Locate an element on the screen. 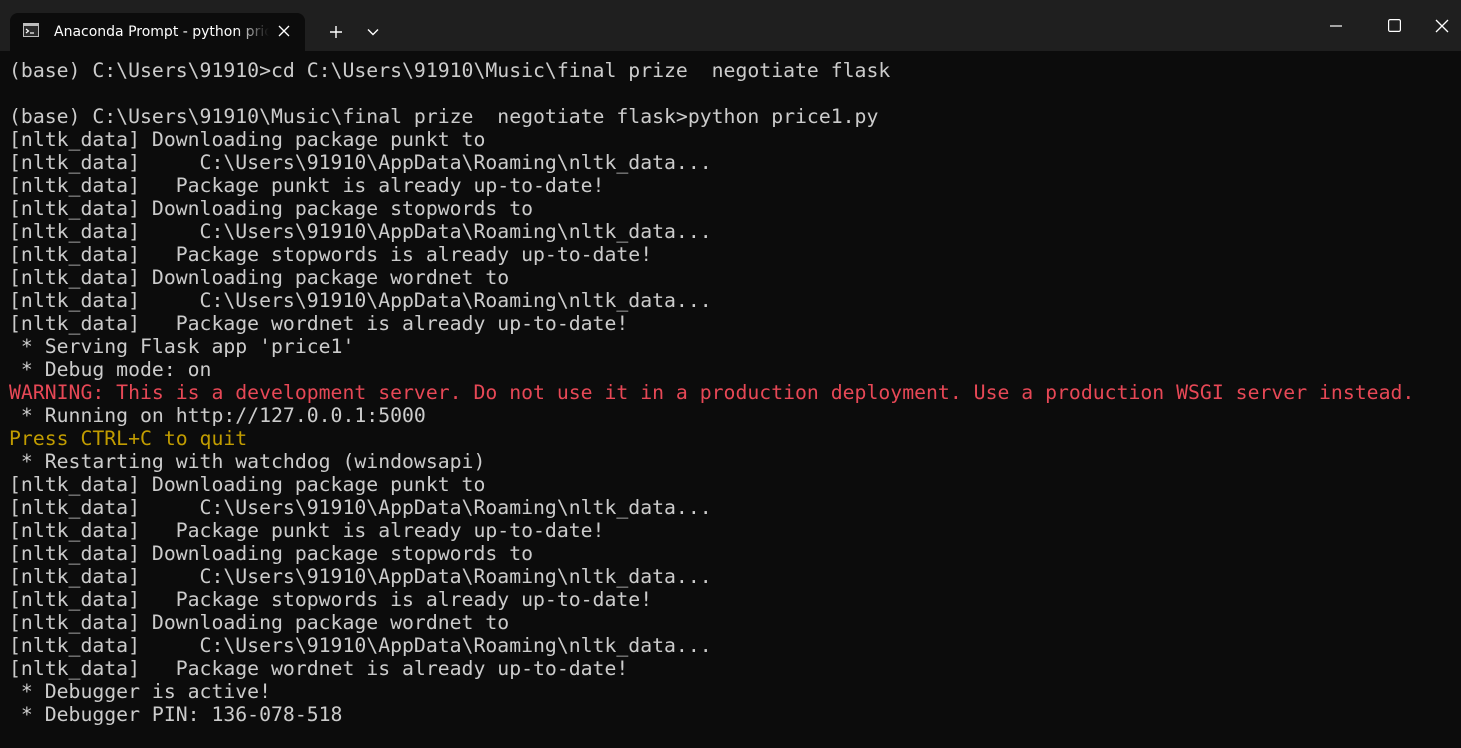 The image size is (1461, 748). minimize-icon is located at coordinates (1336, 25).